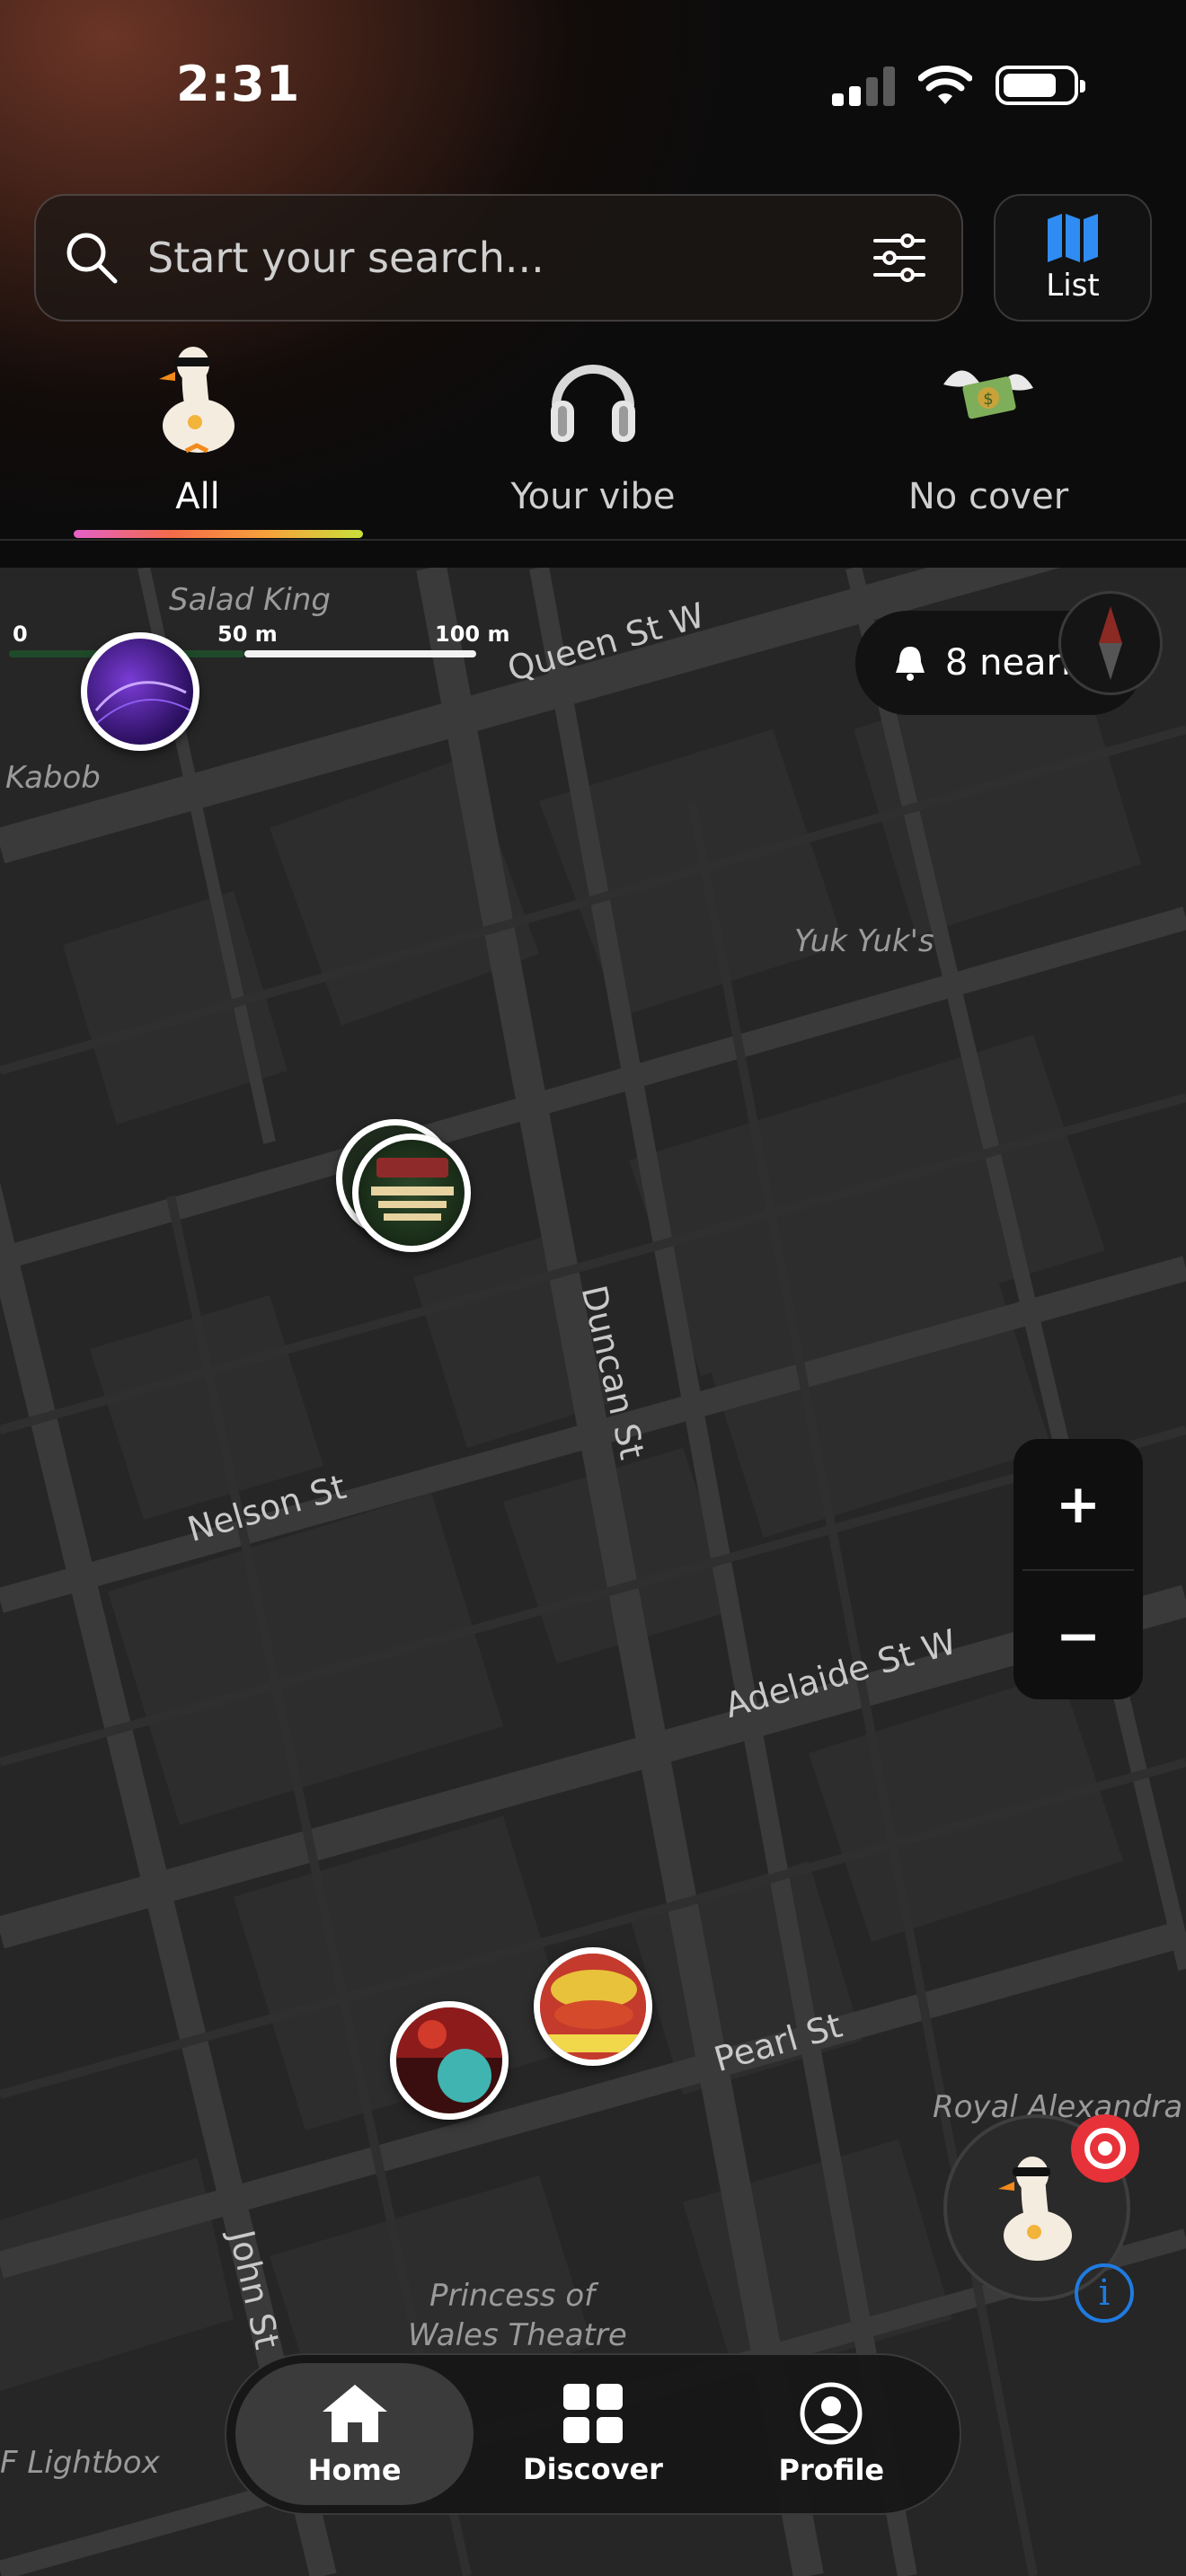  Describe the element at coordinates (1105, 2148) in the screenshot. I see `target-icon` at that location.